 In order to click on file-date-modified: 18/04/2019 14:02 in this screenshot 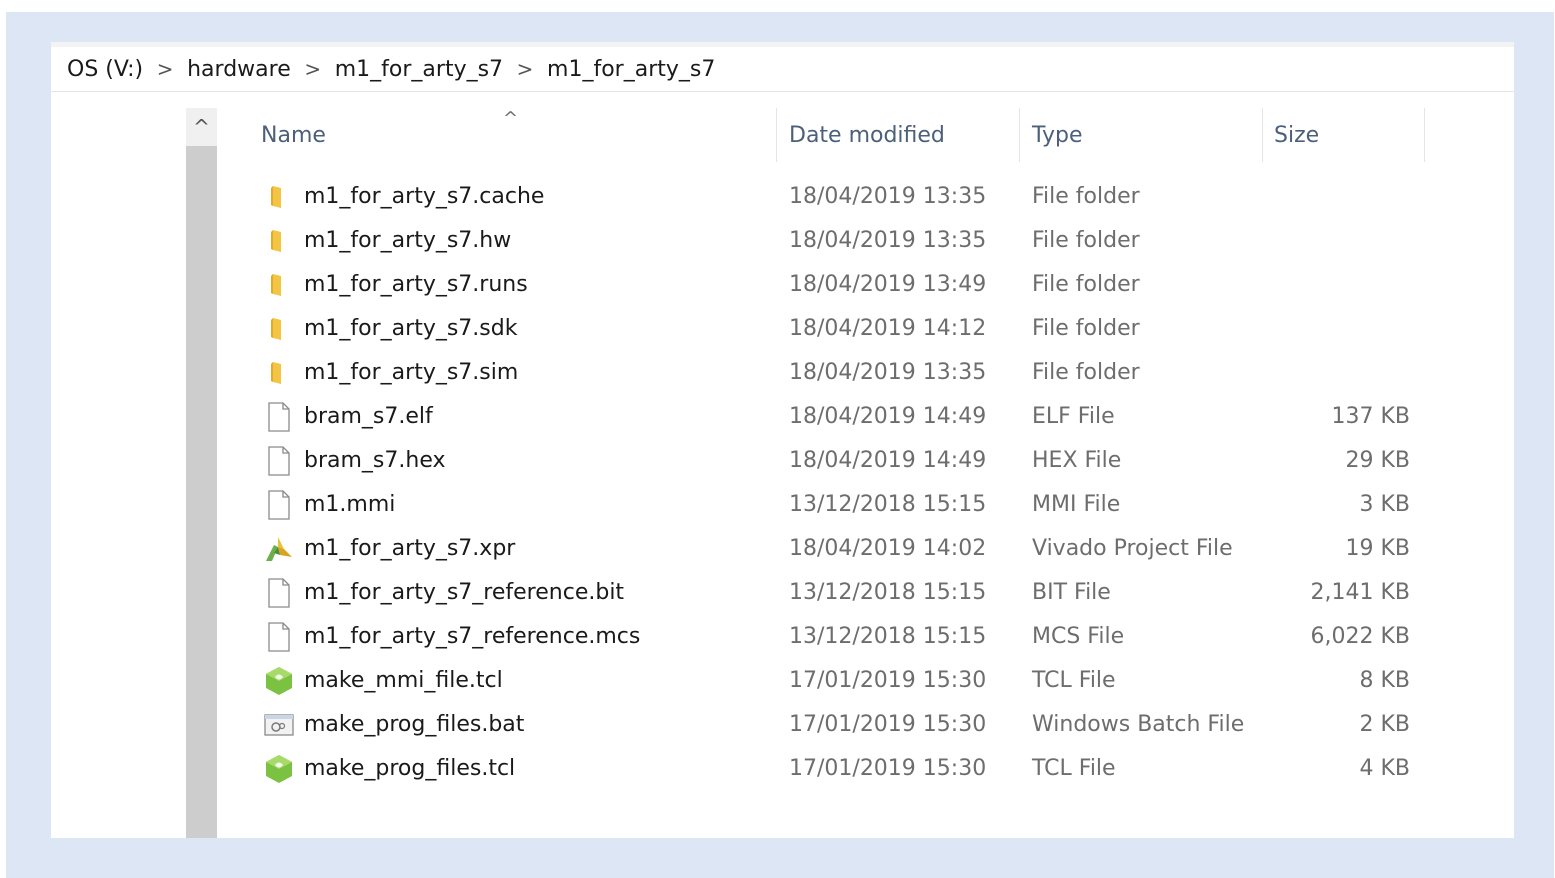, I will do `click(888, 548)`.